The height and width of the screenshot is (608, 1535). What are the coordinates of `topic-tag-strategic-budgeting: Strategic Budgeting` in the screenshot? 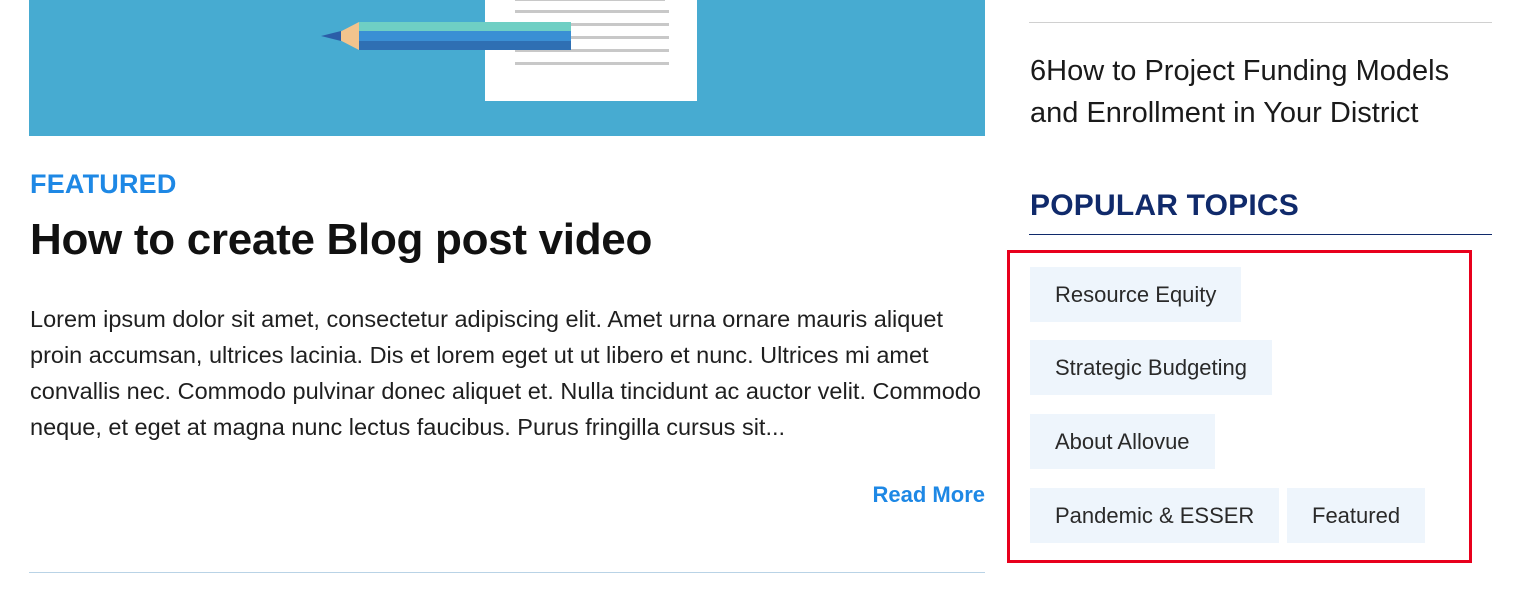 It's located at (1151, 367).